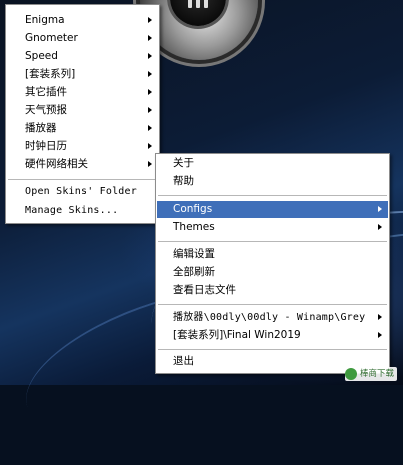  I want to click on menu-item-label: 退出, so click(183, 361).